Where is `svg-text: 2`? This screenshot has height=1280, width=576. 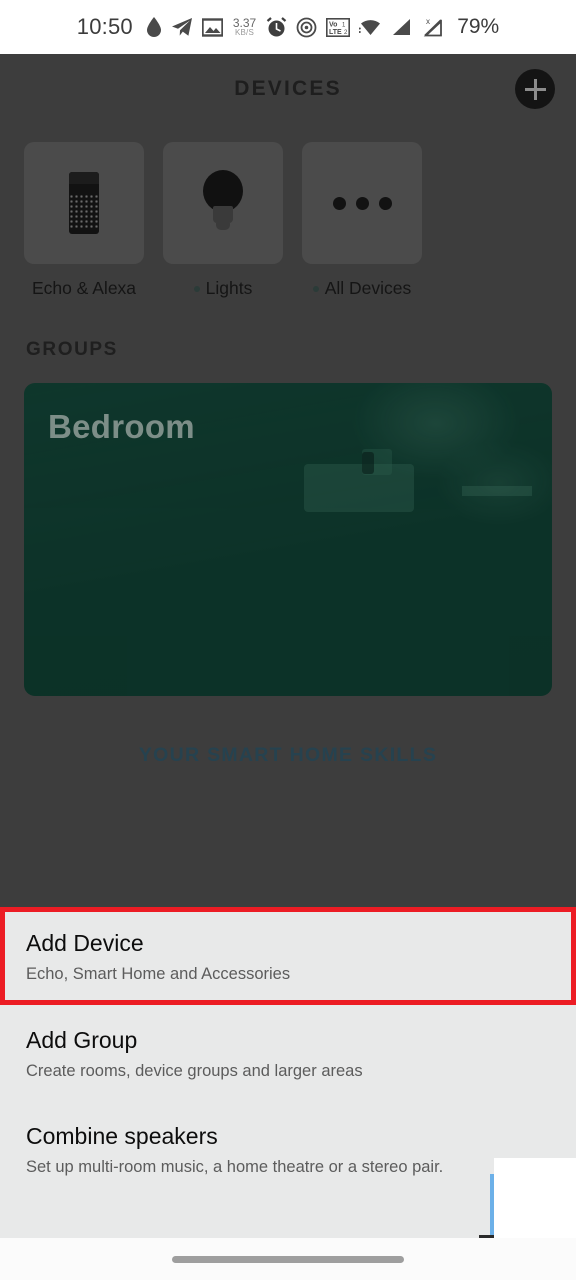
svg-text: 2 is located at coordinates (346, 33).